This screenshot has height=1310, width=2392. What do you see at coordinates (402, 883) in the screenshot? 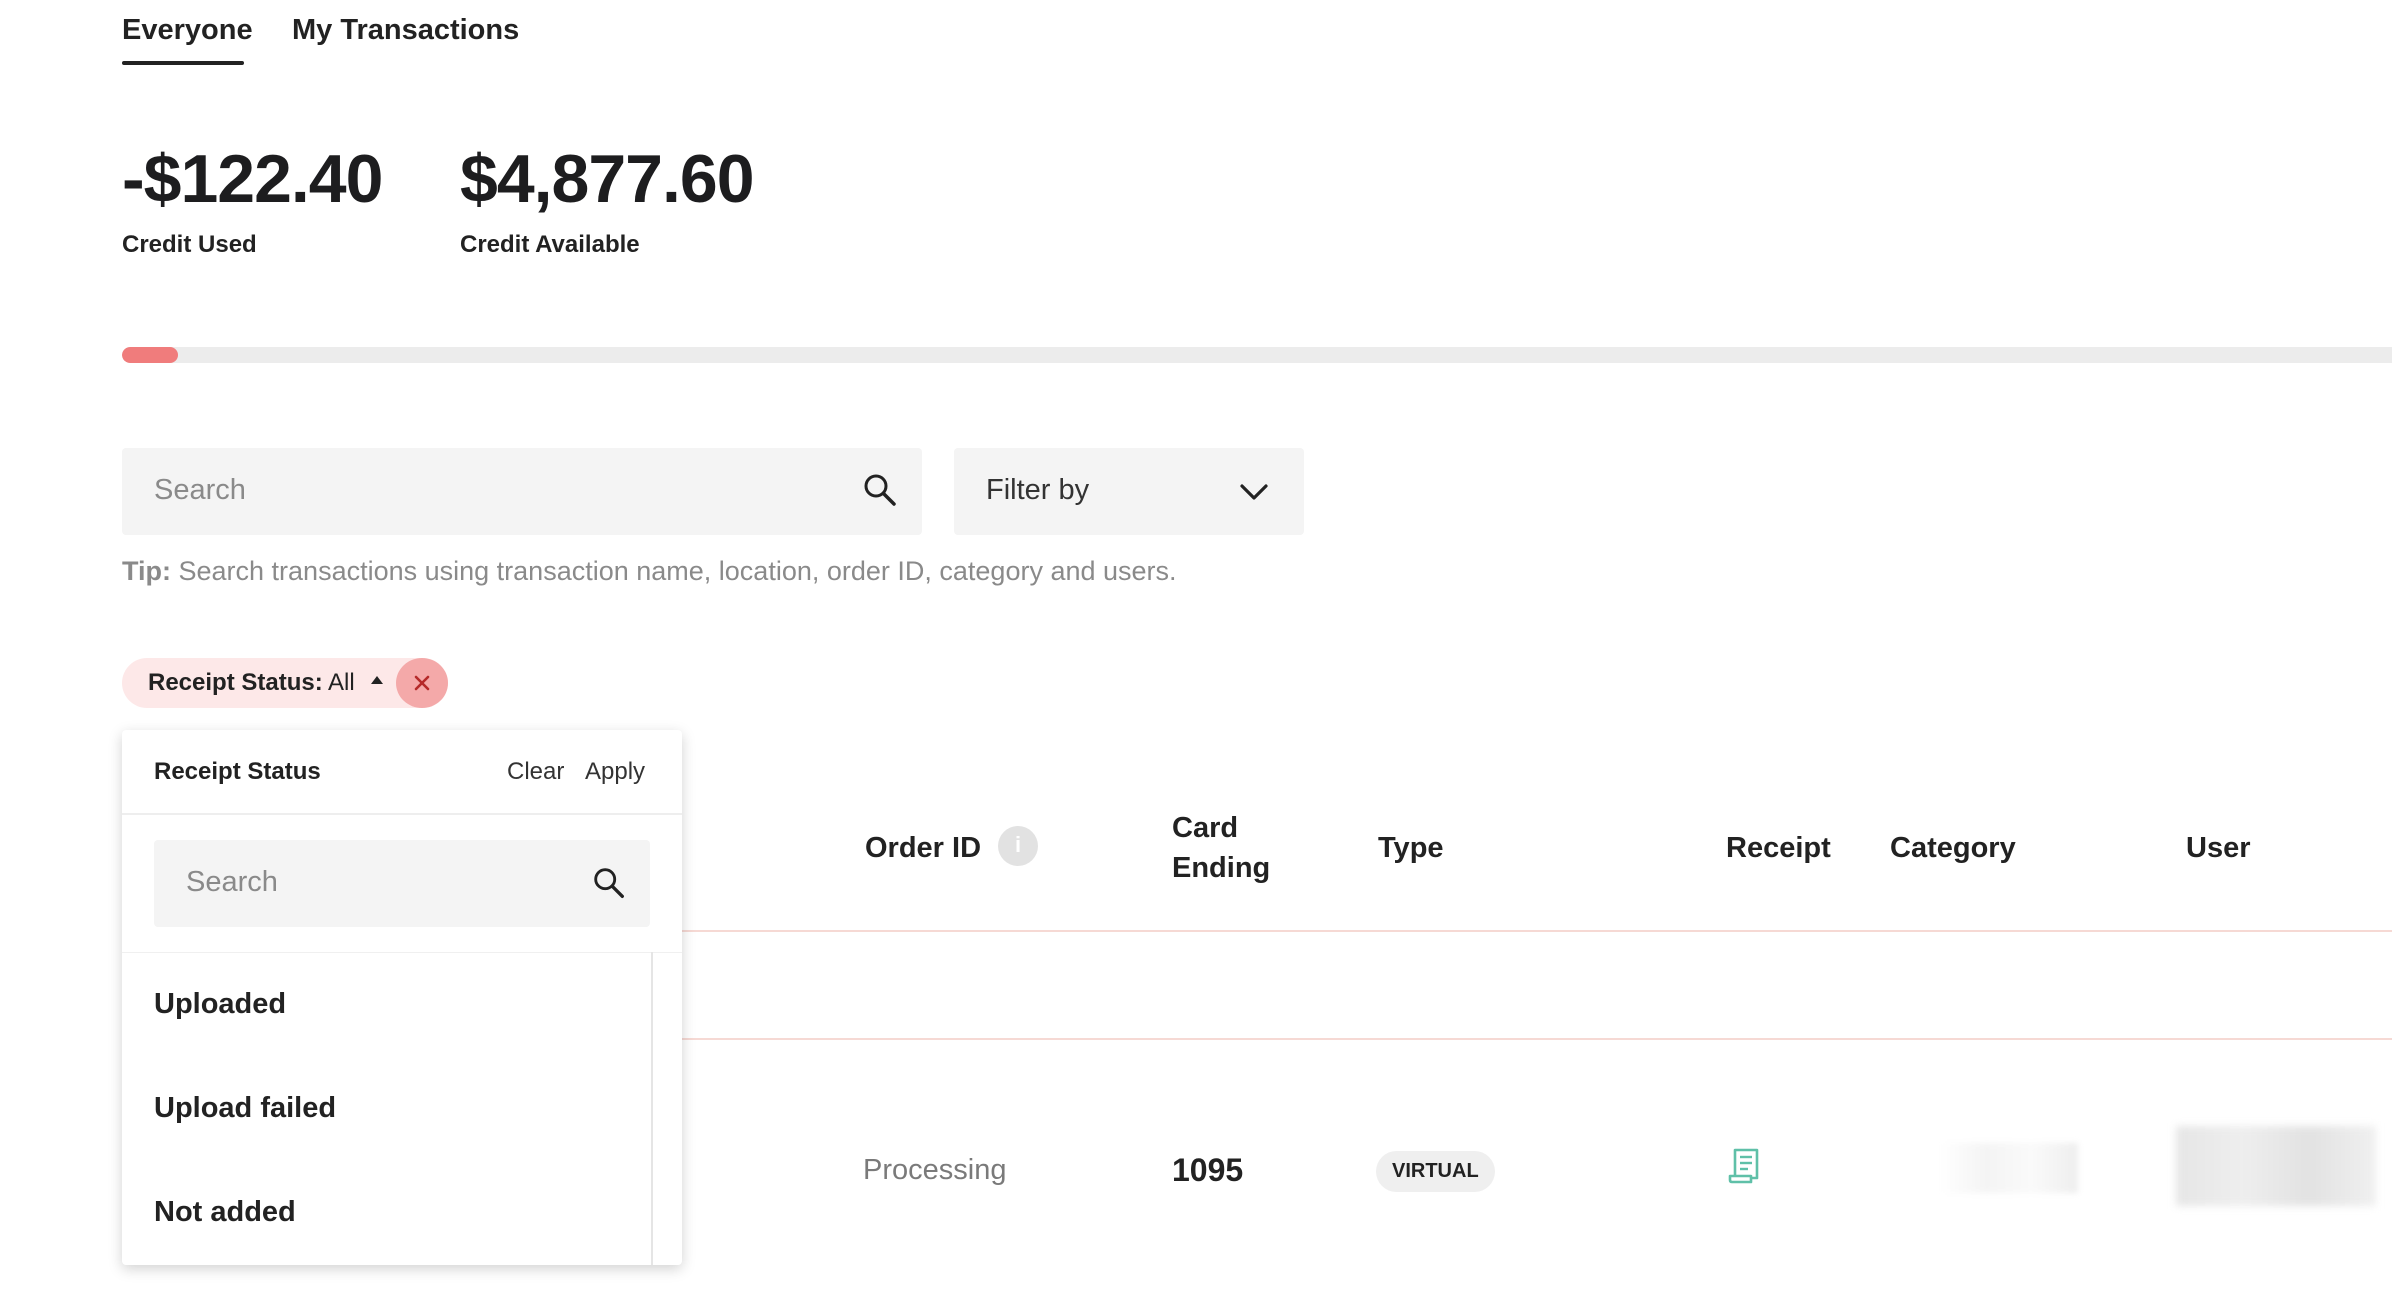
I see `dropdown-search-input: Search` at bounding box center [402, 883].